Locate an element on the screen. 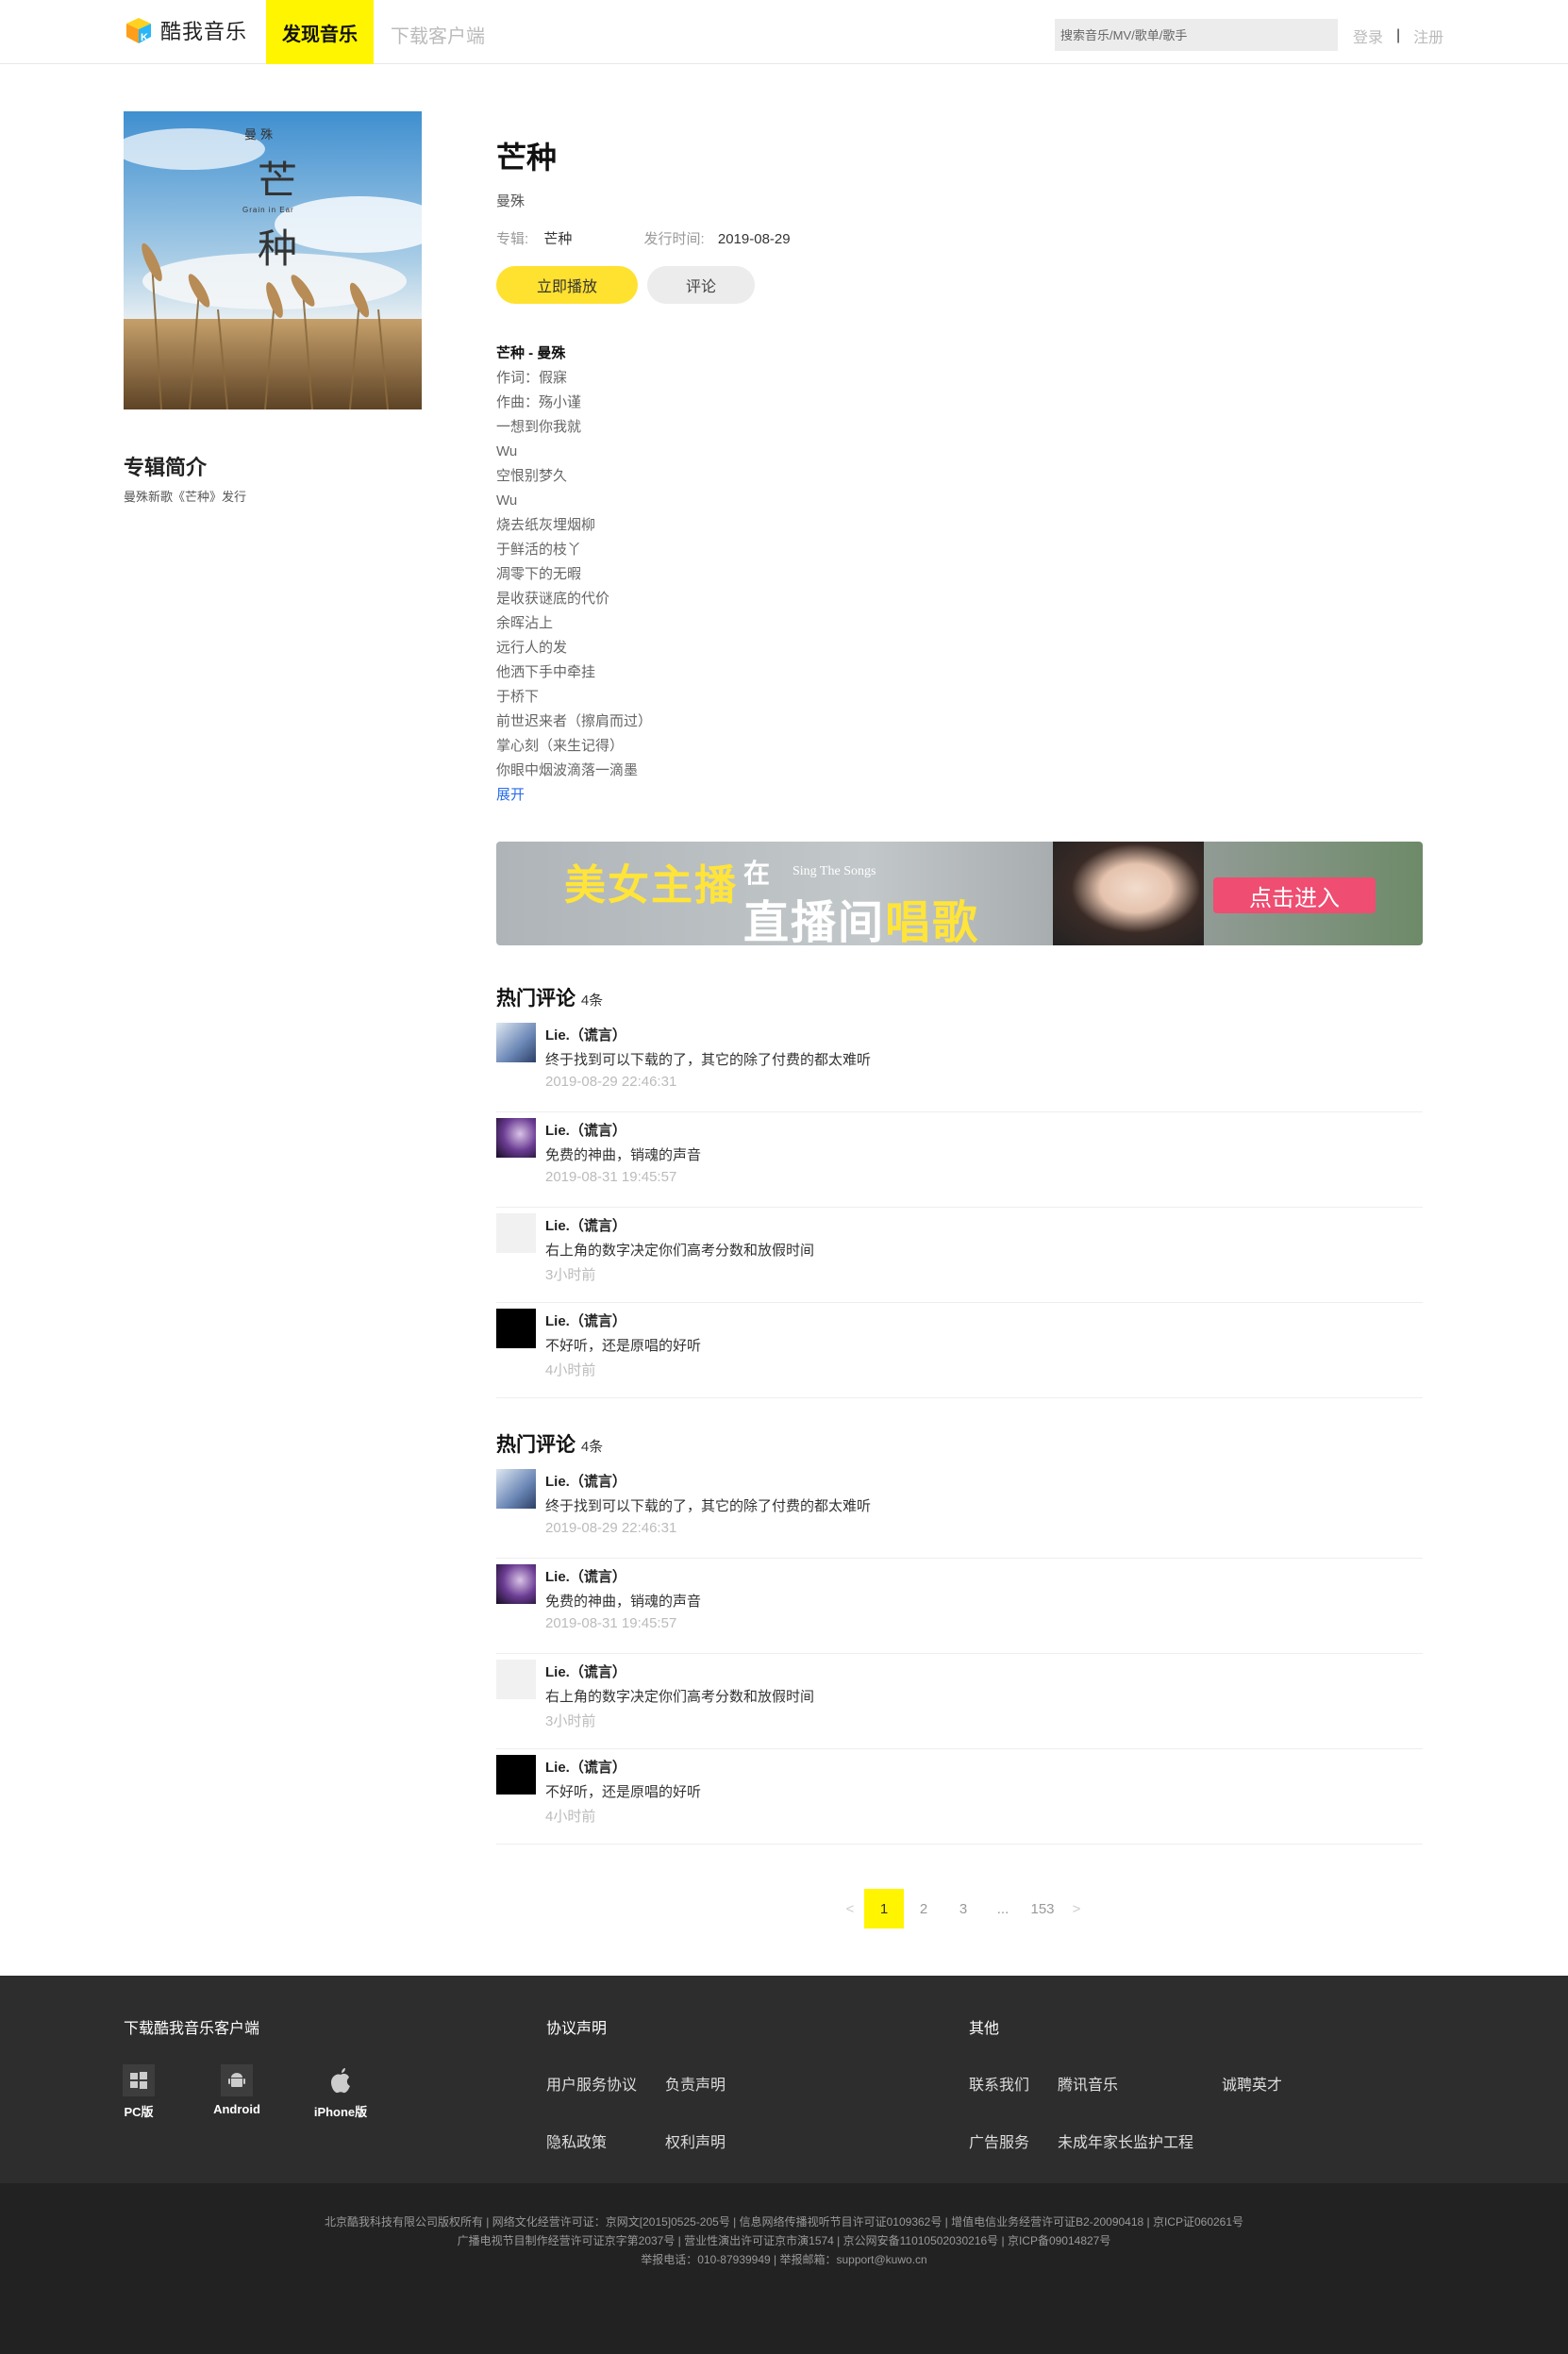 The image size is (1568, 2354). top-header: K 酷我音乐 发现音乐 下载客户端 登录 | 注册 is located at coordinates (784, 32).